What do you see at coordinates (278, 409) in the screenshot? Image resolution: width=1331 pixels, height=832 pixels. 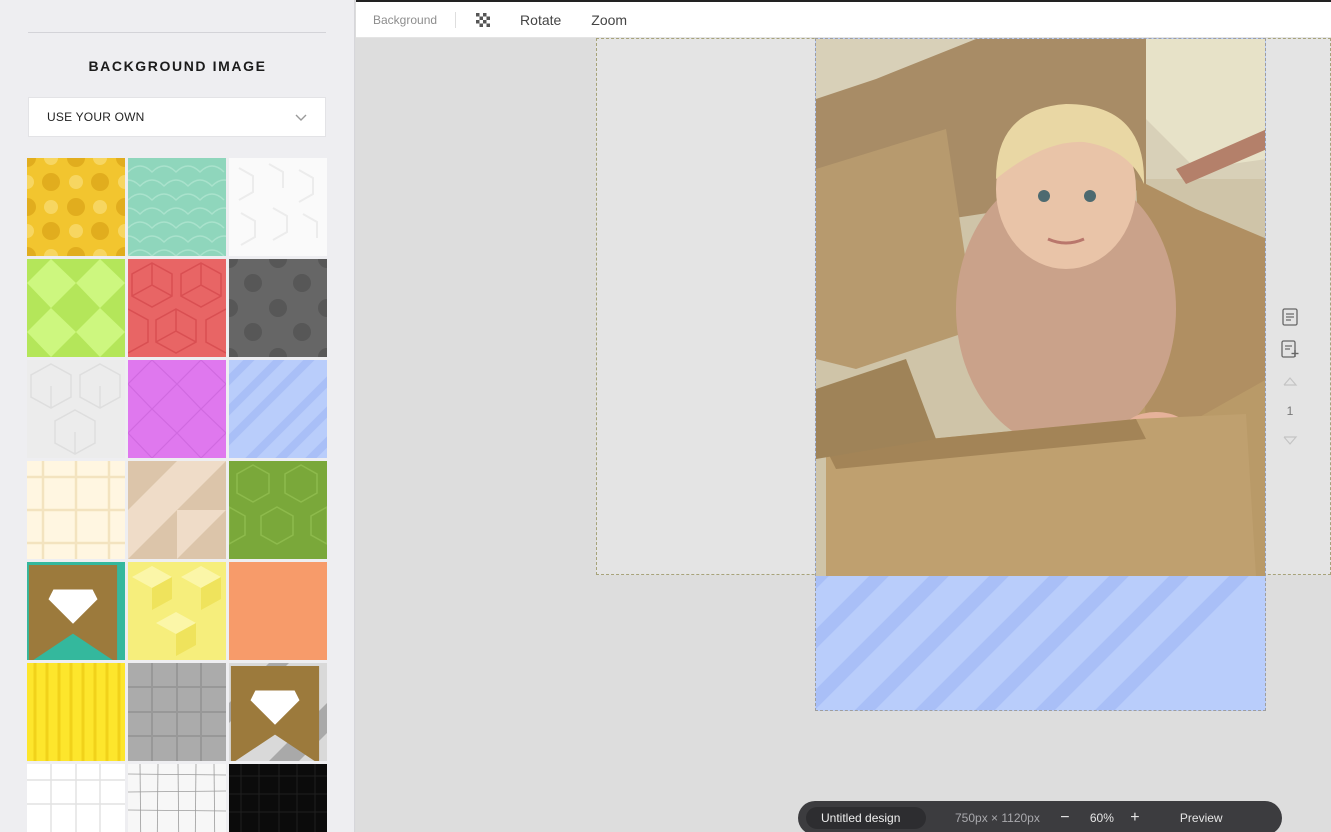 I see `tile-blue-stripes` at bounding box center [278, 409].